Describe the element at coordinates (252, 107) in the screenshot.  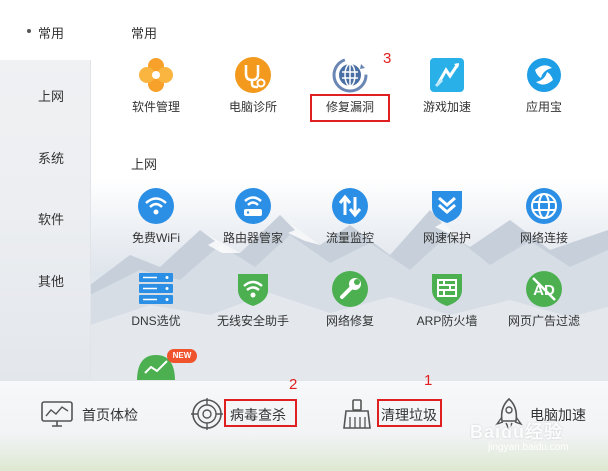
I see `tool-label: 电脑诊所` at that location.